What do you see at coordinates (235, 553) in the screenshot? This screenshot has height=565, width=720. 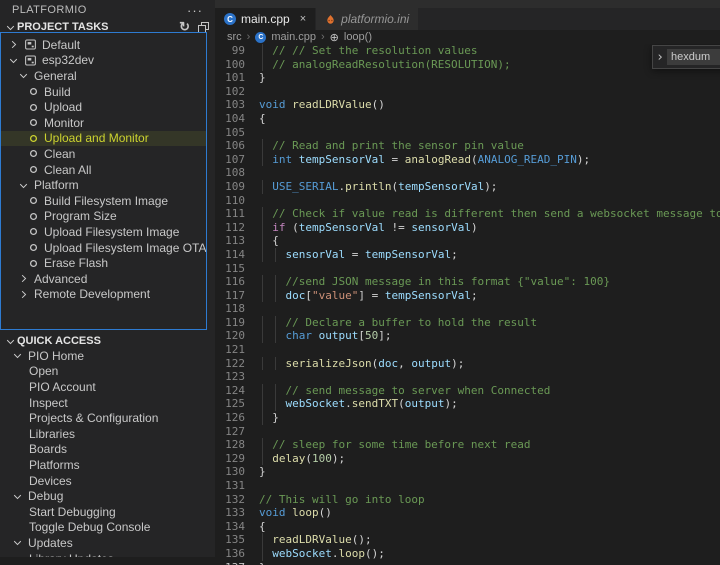 I see `line-number: 136` at bounding box center [235, 553].